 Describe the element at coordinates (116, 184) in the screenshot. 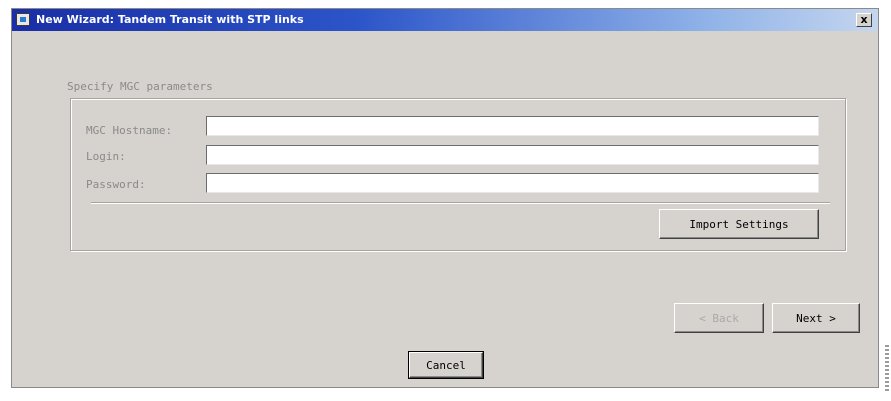

I see `password-label: Password:` at that location.